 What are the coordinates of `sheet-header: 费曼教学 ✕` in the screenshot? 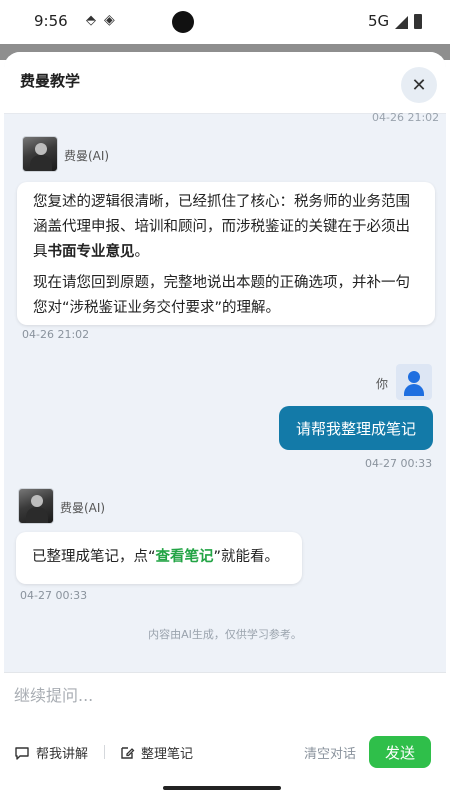 It's located at (225, 83).